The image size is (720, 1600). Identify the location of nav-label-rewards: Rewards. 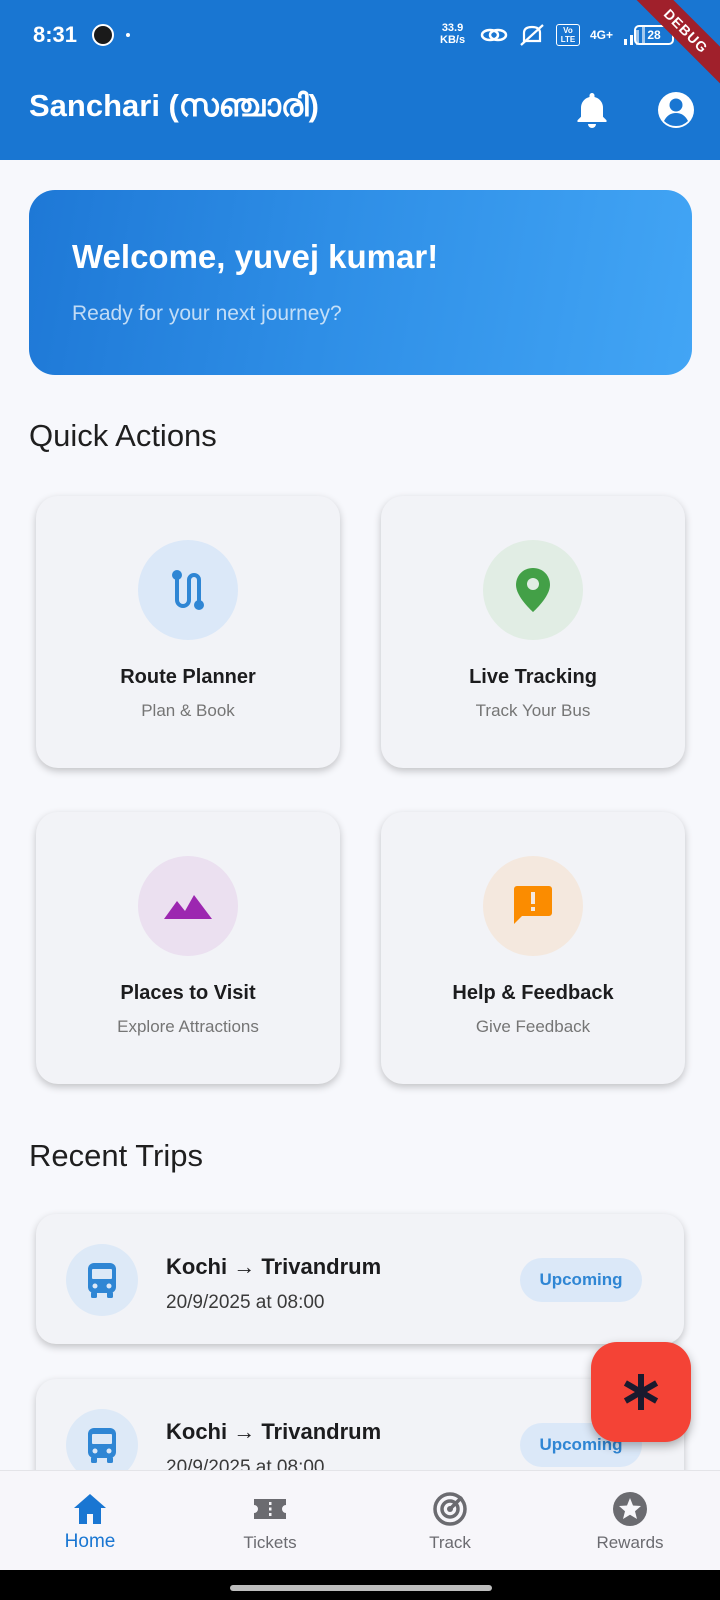
(630, 1542).